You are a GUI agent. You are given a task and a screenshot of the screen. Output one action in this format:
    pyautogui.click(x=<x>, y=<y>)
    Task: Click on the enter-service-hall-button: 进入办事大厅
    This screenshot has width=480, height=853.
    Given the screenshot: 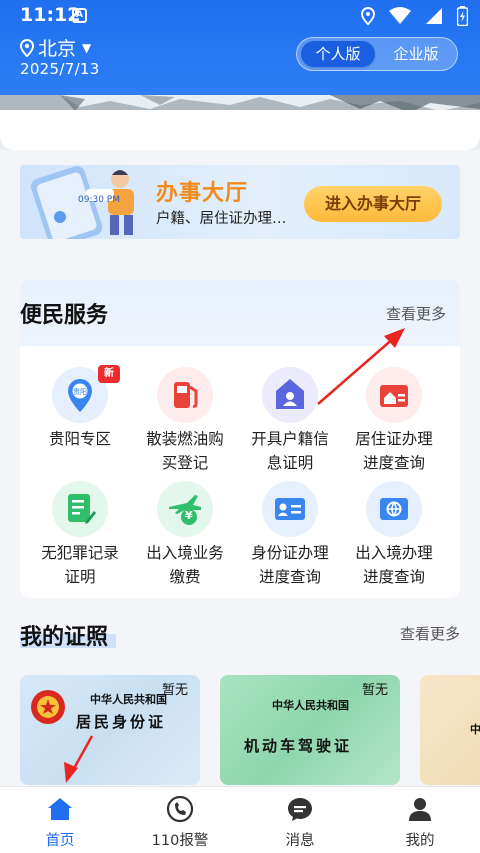 What is the action you would take?
    pyautogui.click(x=373, y=204)
    